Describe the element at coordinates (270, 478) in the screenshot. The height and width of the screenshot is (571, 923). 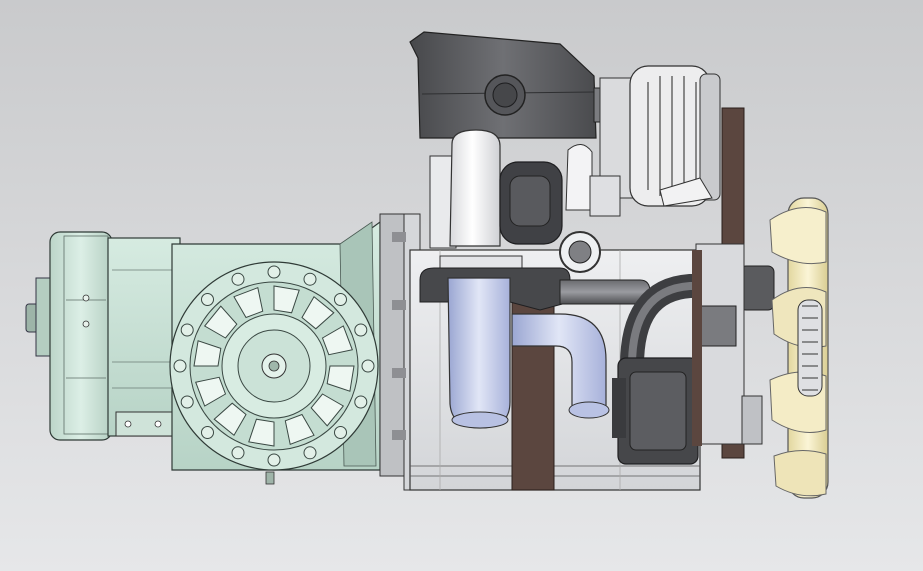
I see `drain-plug` at that location.